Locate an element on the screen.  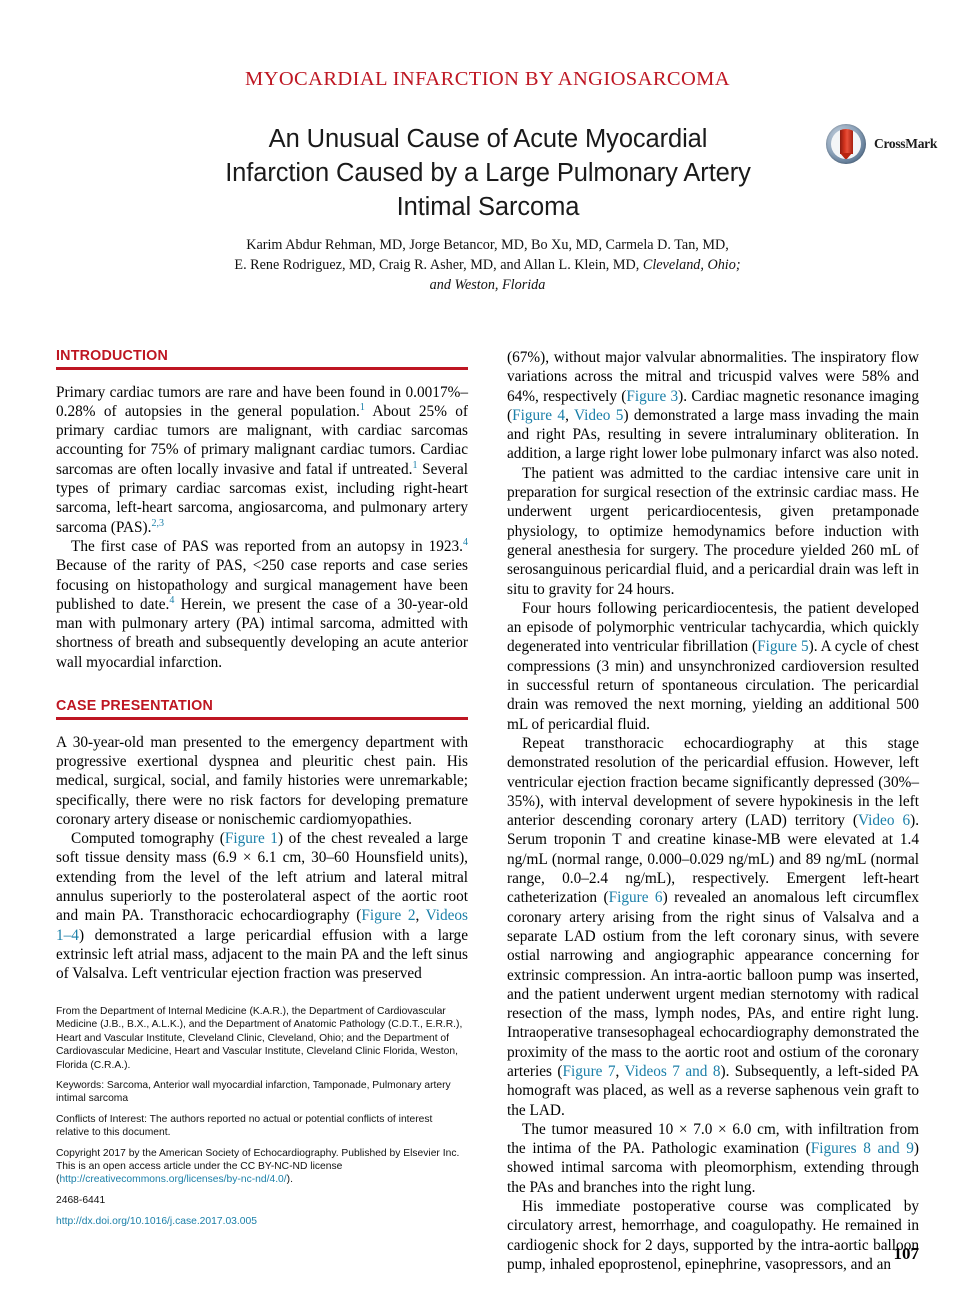
figure-link-6: Figure 6 is located at coordinates (636, 897).